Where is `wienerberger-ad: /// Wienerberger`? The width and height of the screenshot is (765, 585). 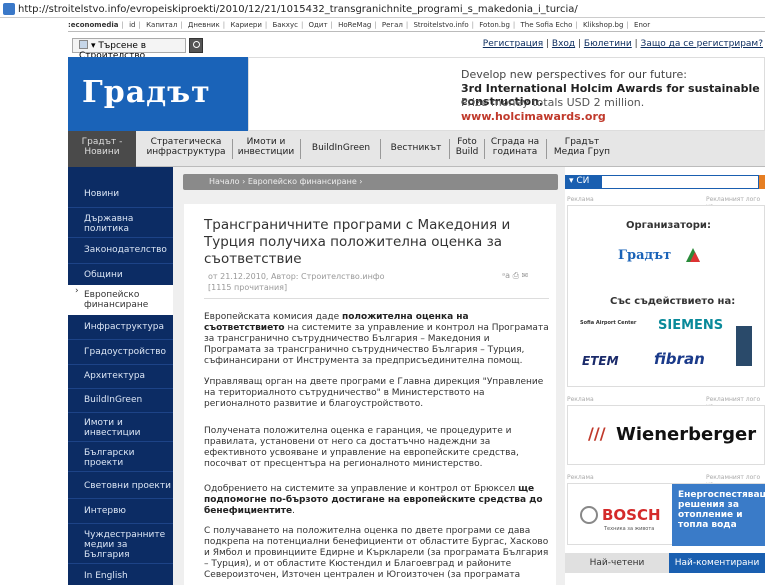
wienerberger-ad: /// Wienerberger is located at coordinates (666, 435).